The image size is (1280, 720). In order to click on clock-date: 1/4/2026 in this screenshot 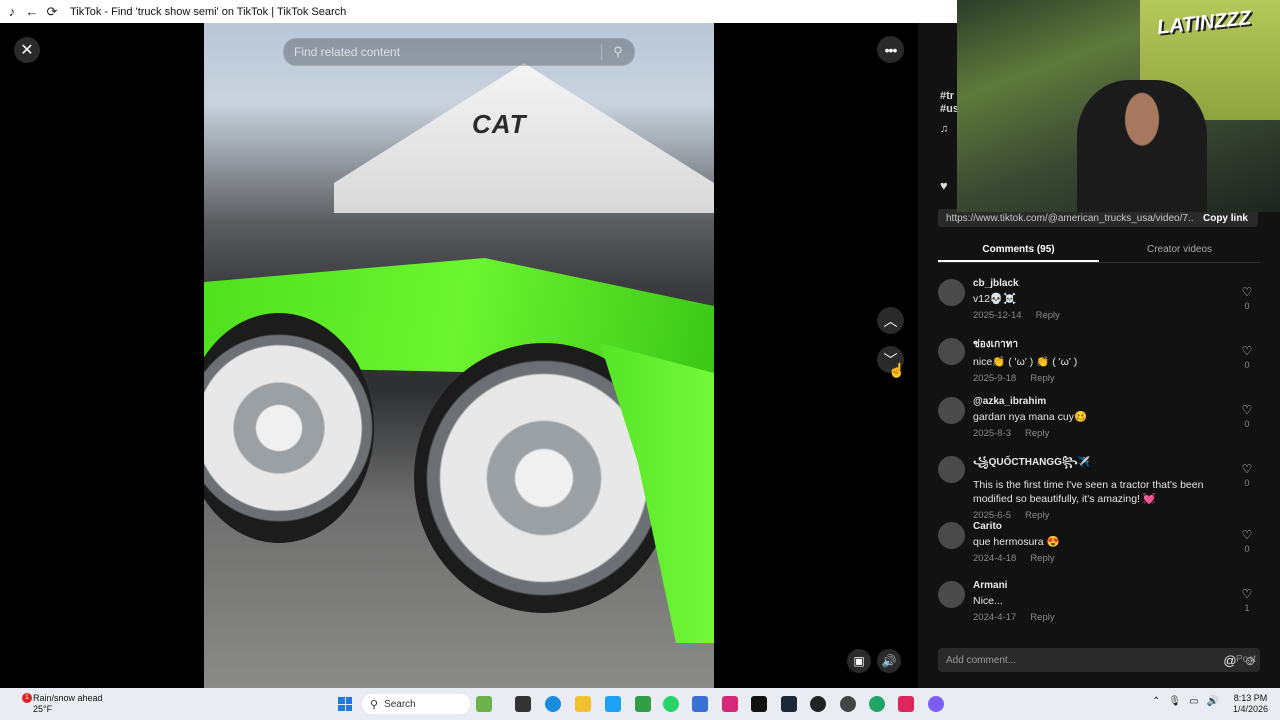, I will do `click(1251, 709)`.